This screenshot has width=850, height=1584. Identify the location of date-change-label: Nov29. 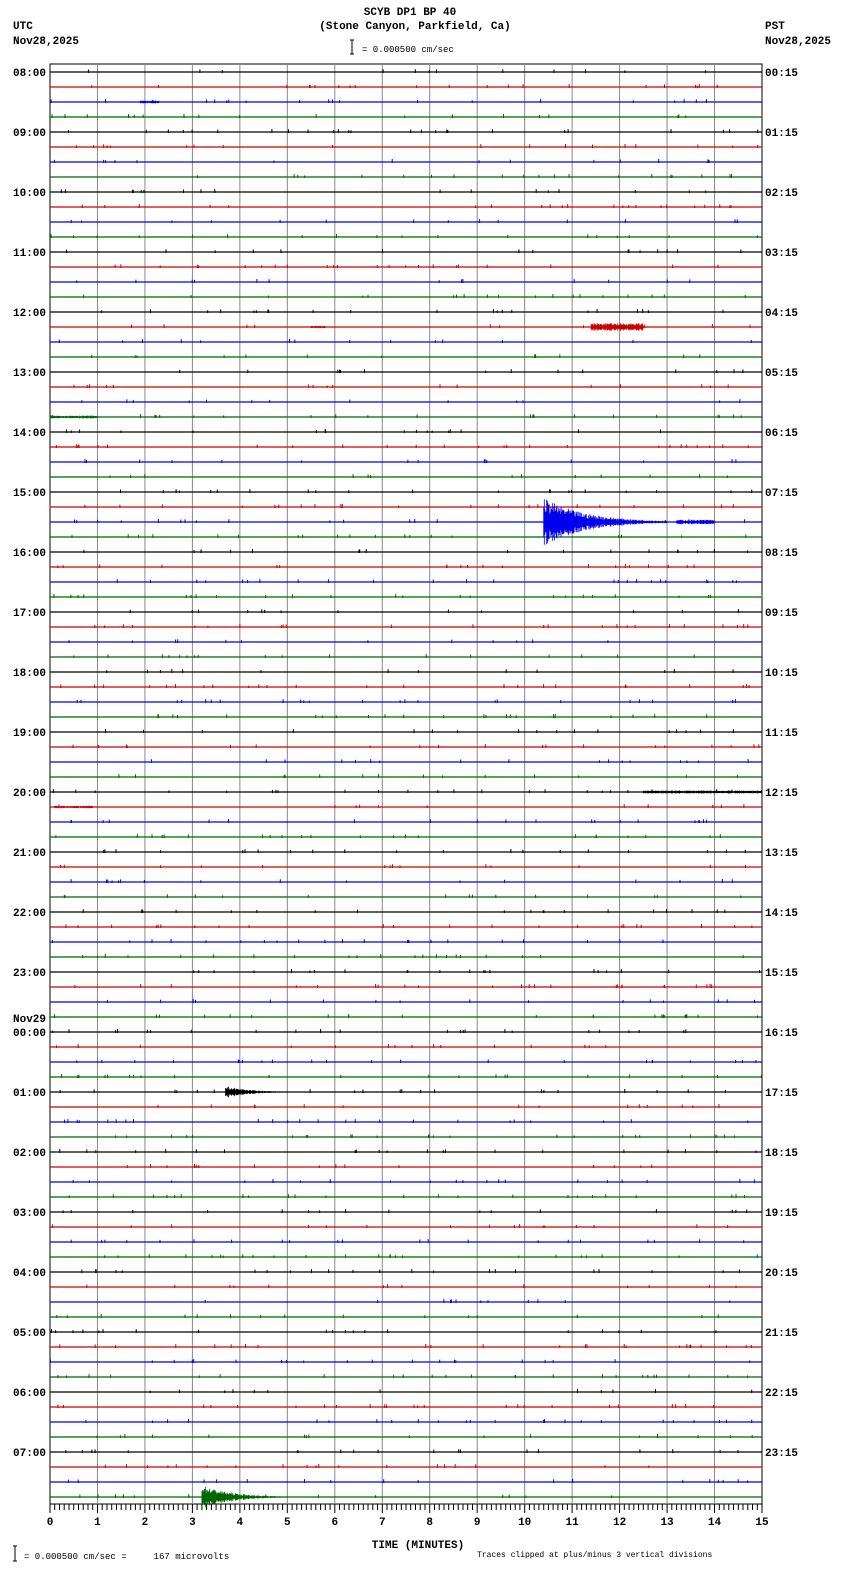
(29, 1020).